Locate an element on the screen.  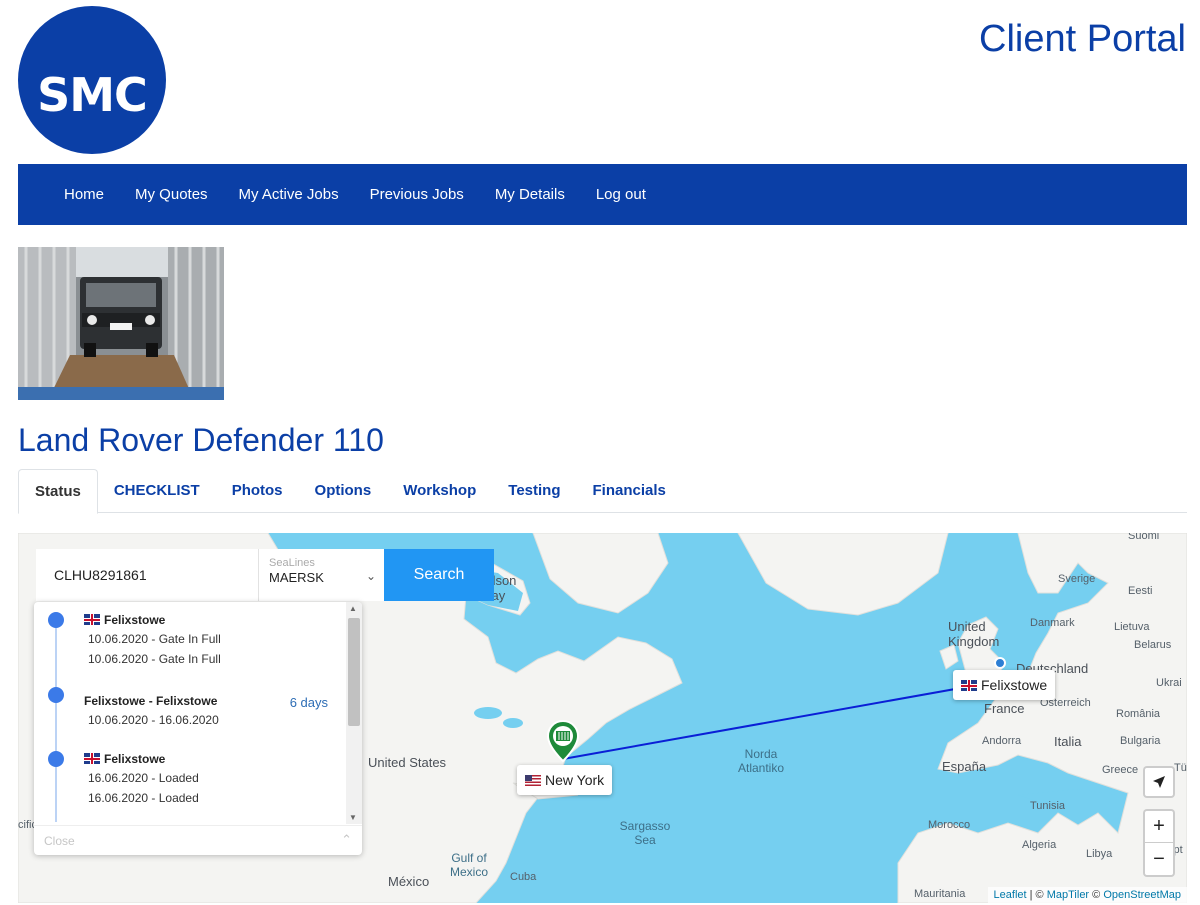
map-label-libya: Libya is located at coordinates (1099, 854).